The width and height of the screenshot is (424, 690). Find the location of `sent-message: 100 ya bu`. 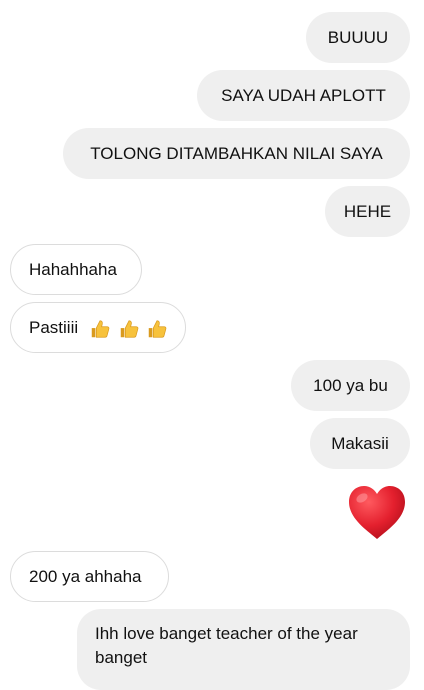

sent-message: 100 ya bu is located at coordinates (350, 385).